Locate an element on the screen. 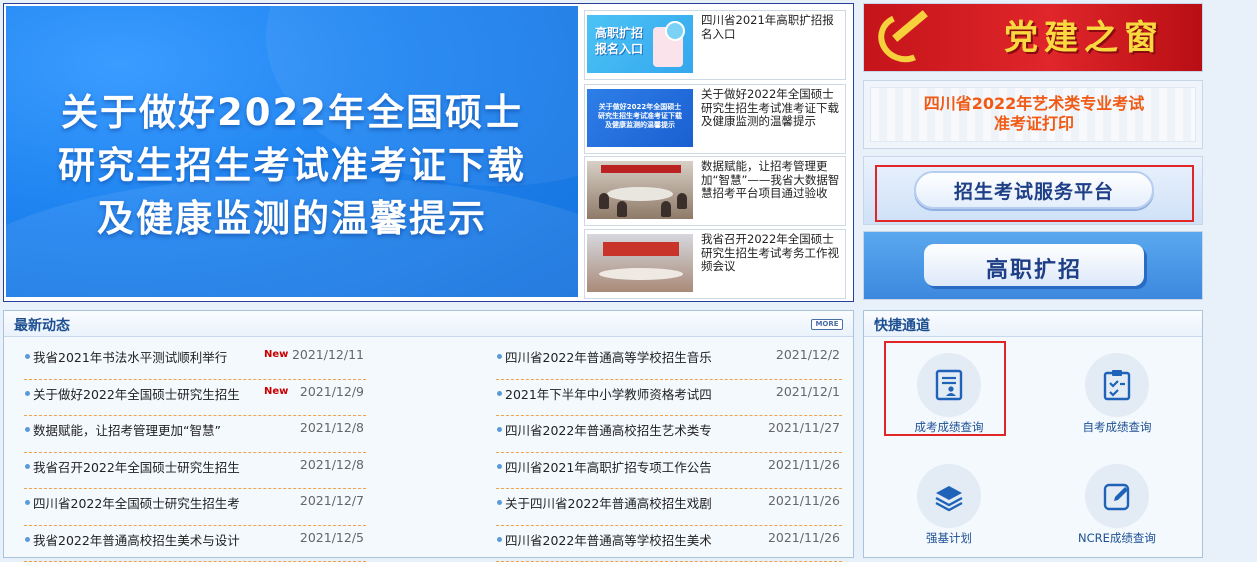 This screenshot has height=562, width=1257. news-card-text: 我省召开2022年全国硕士研究生招生考试考务工作视频会议 is located at coordinates (770, 252).